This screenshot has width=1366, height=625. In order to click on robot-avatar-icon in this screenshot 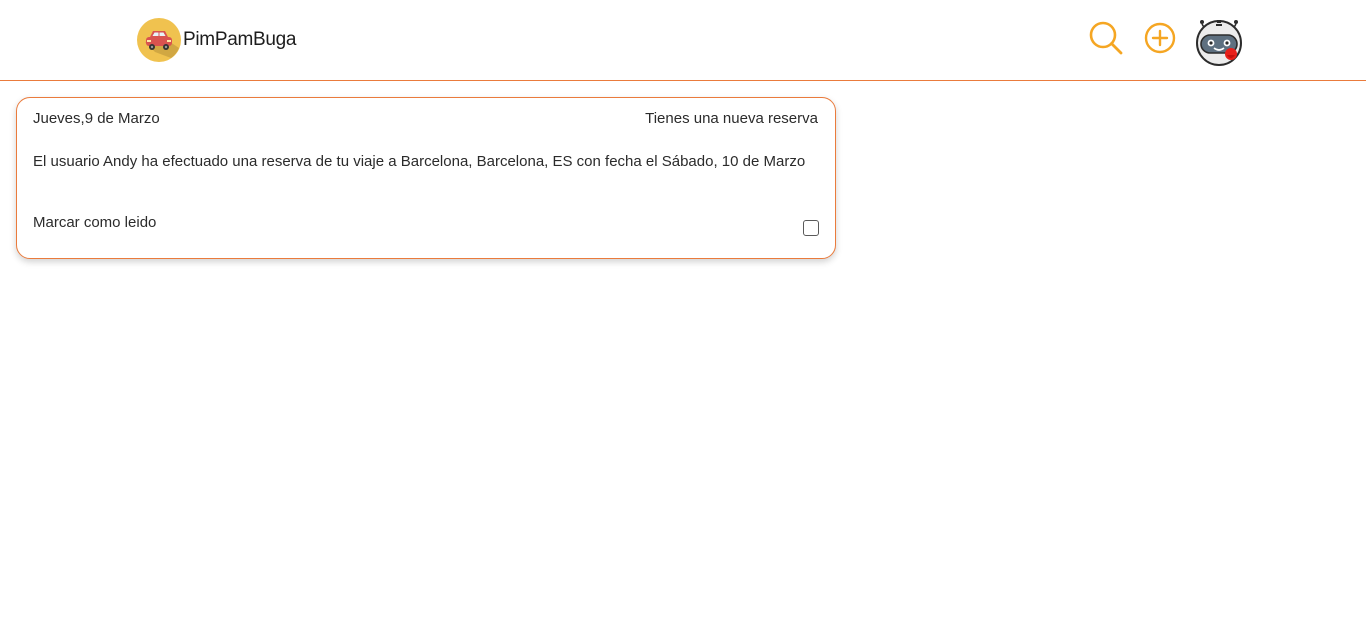, I will do `click(1219, 40)`.